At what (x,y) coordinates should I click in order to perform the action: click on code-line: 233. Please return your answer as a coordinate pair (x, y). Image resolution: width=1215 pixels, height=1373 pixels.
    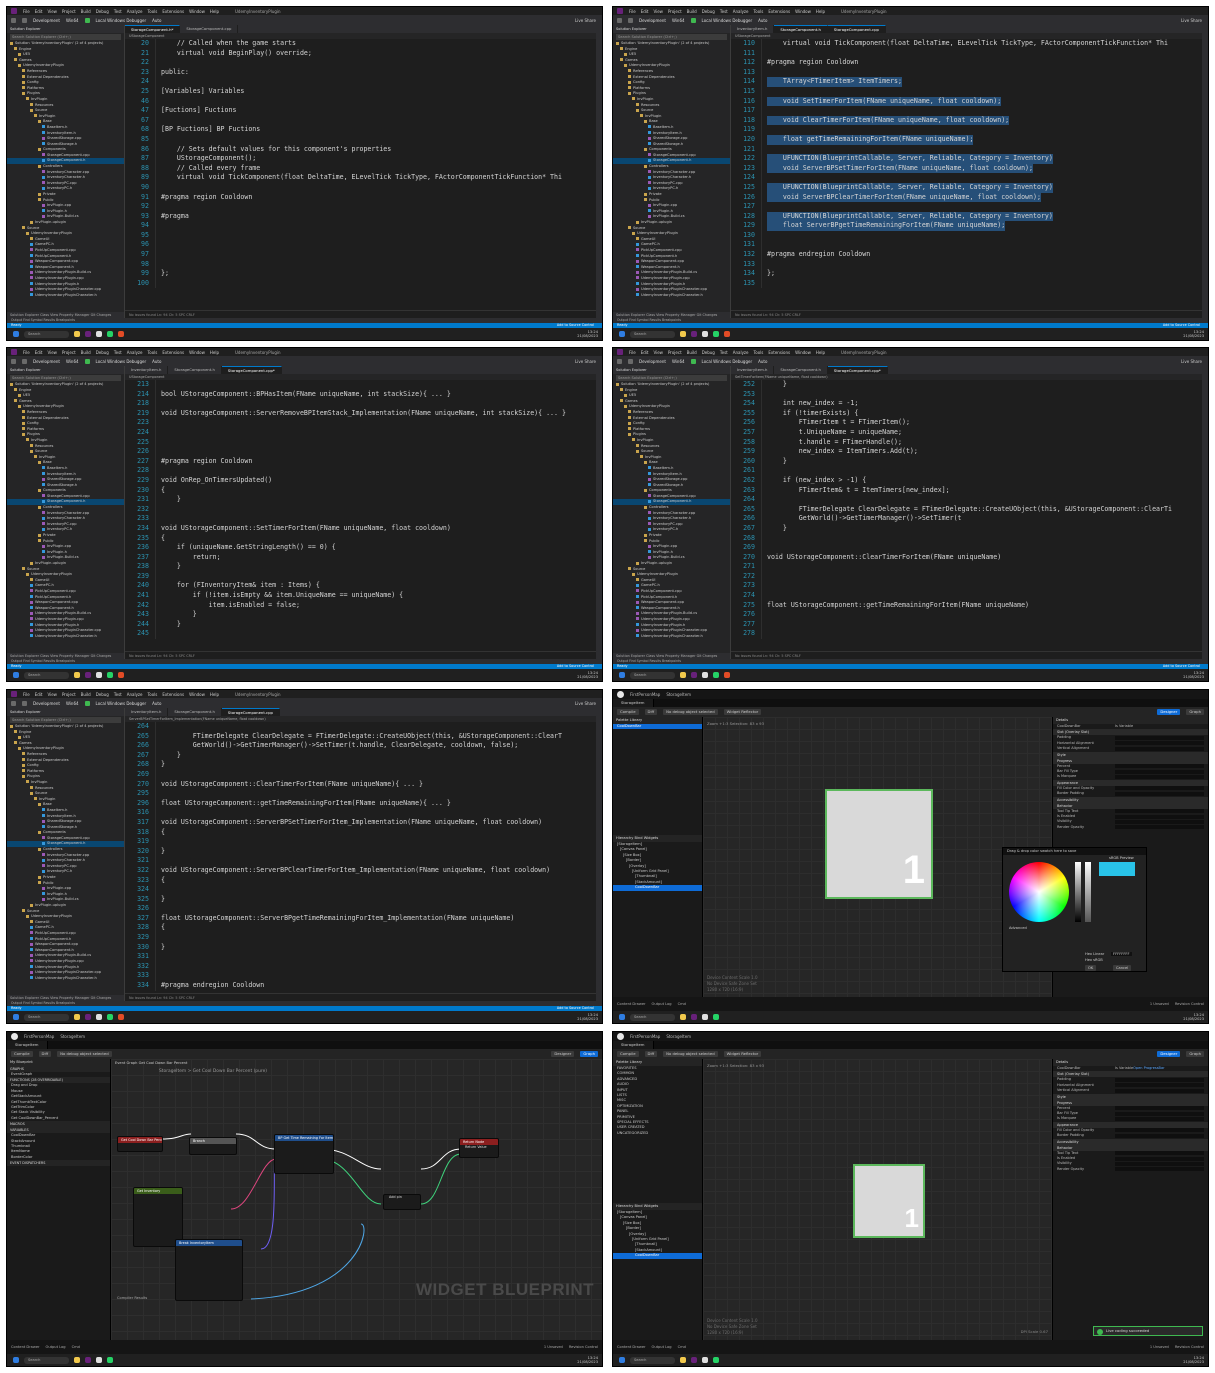
    Looking at the image, I should click on (360, 519).